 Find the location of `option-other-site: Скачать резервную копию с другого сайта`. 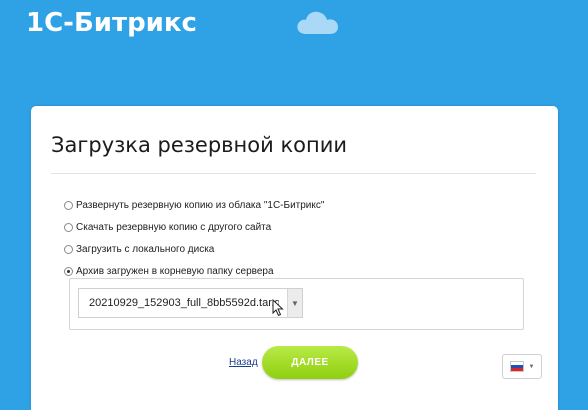

option-other-site: Скачать резервную копию с другого сайта is located at coordinates (194, 227).